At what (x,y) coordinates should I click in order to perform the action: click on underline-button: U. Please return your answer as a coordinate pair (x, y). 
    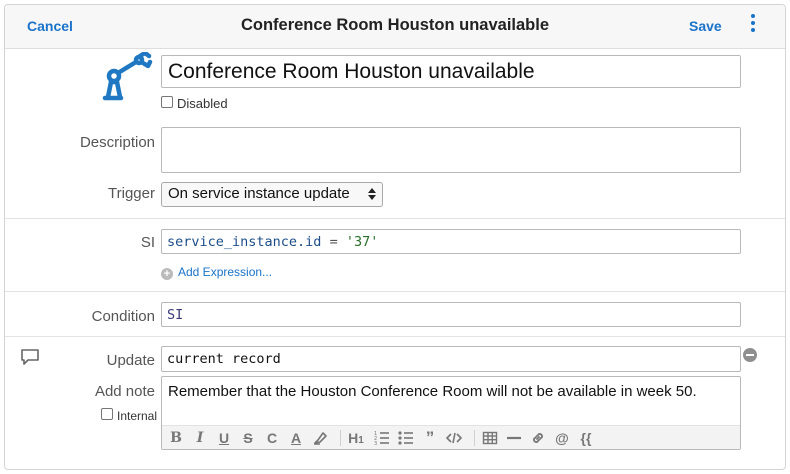
    Looking at the image, I should click on (224, 438).